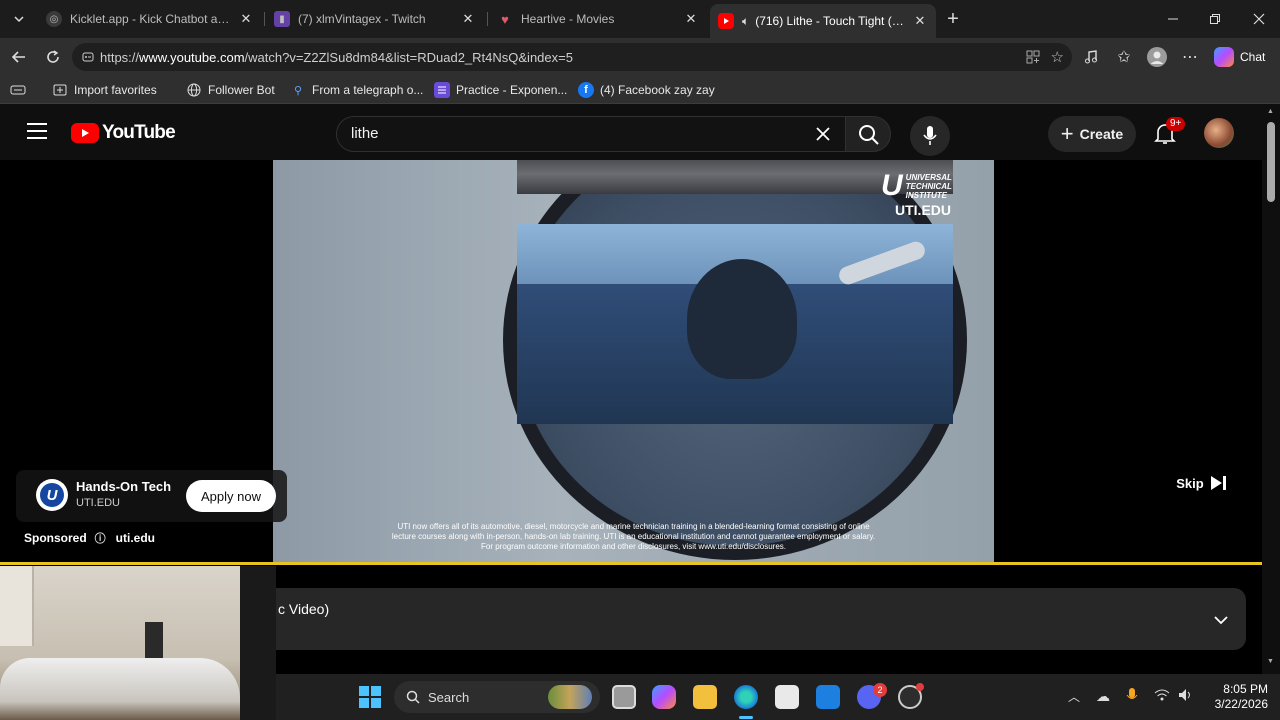 The image size is (1280, 720). I want to click on more-dots-icon: ⋯, so click(1190, 57).